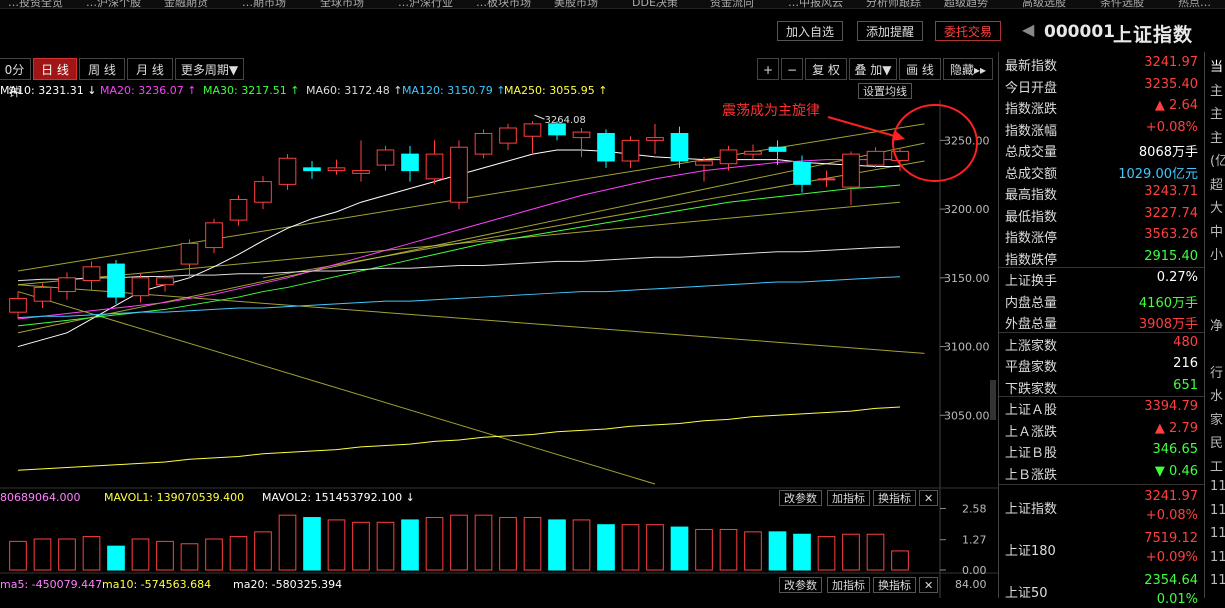  I want to click on tab-more-periods: 更多周期▼, so click(209, 69).